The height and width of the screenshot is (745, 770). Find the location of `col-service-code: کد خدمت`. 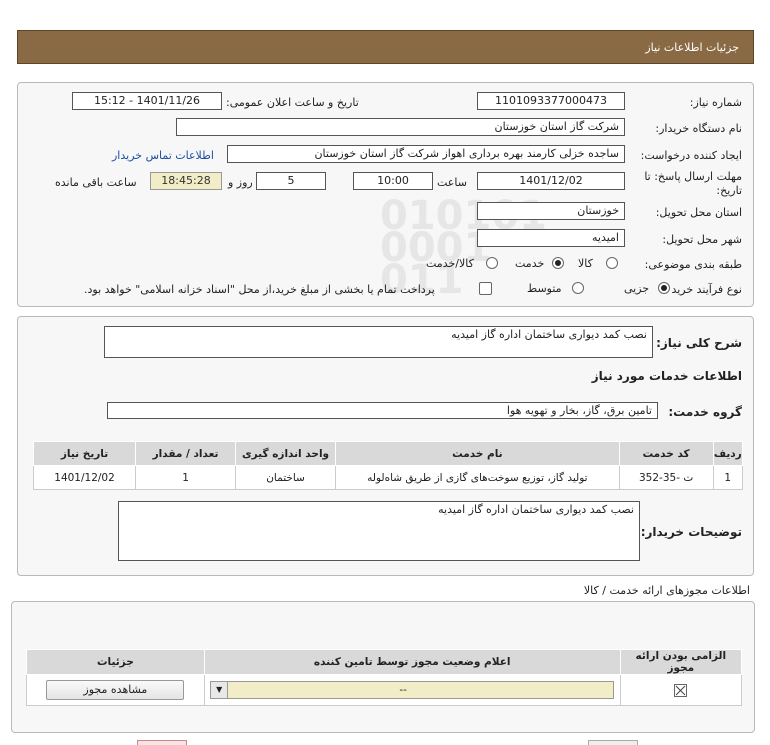

col-service-code: کد خدمت is located at coordinates (666, 453).